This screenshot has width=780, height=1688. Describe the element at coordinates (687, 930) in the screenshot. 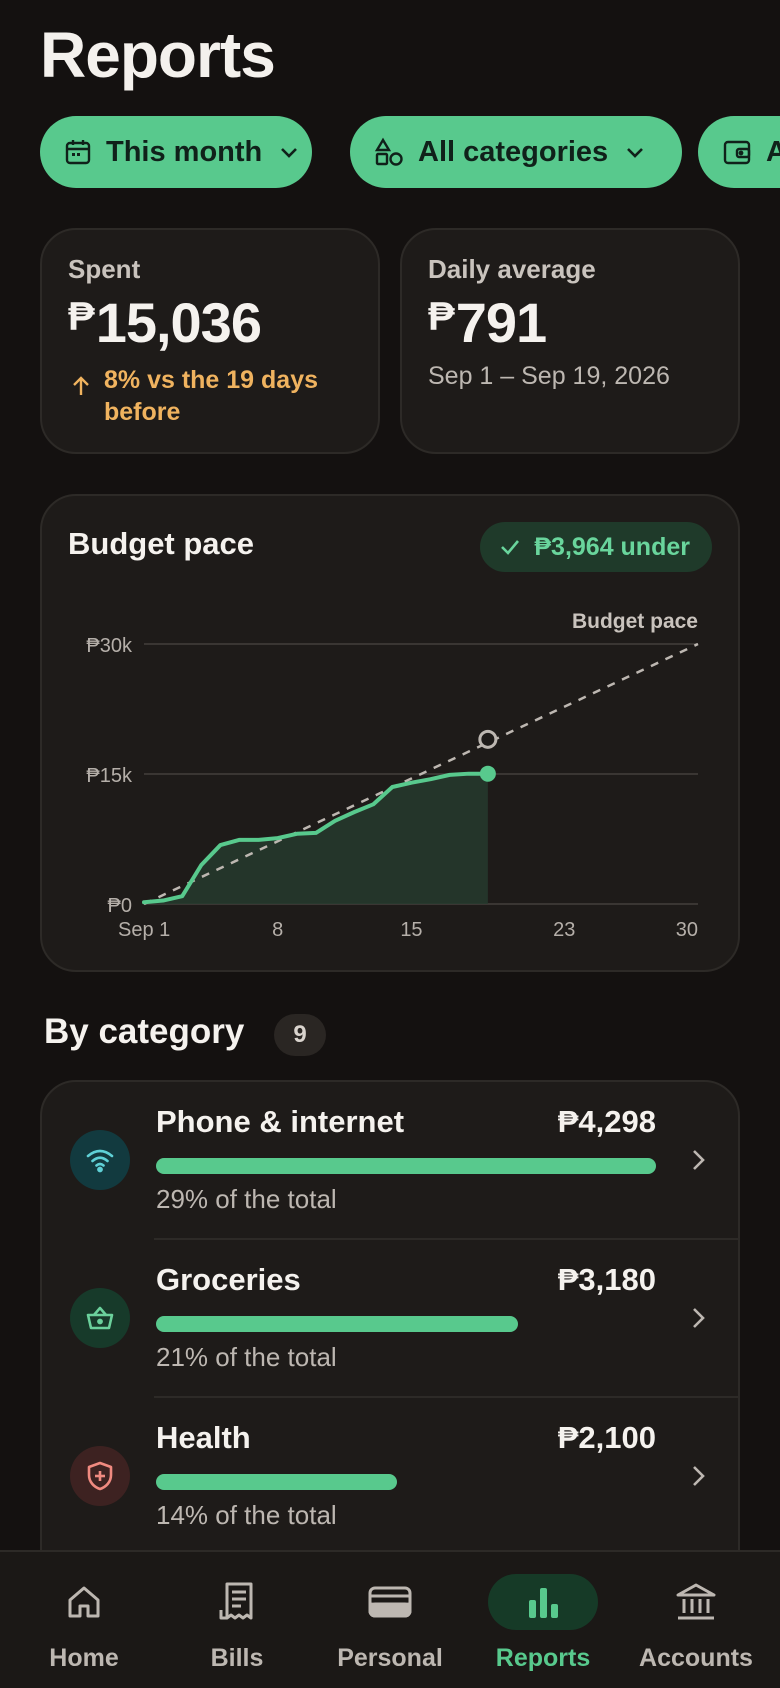

I see `x-tick-label: 30` at that location.